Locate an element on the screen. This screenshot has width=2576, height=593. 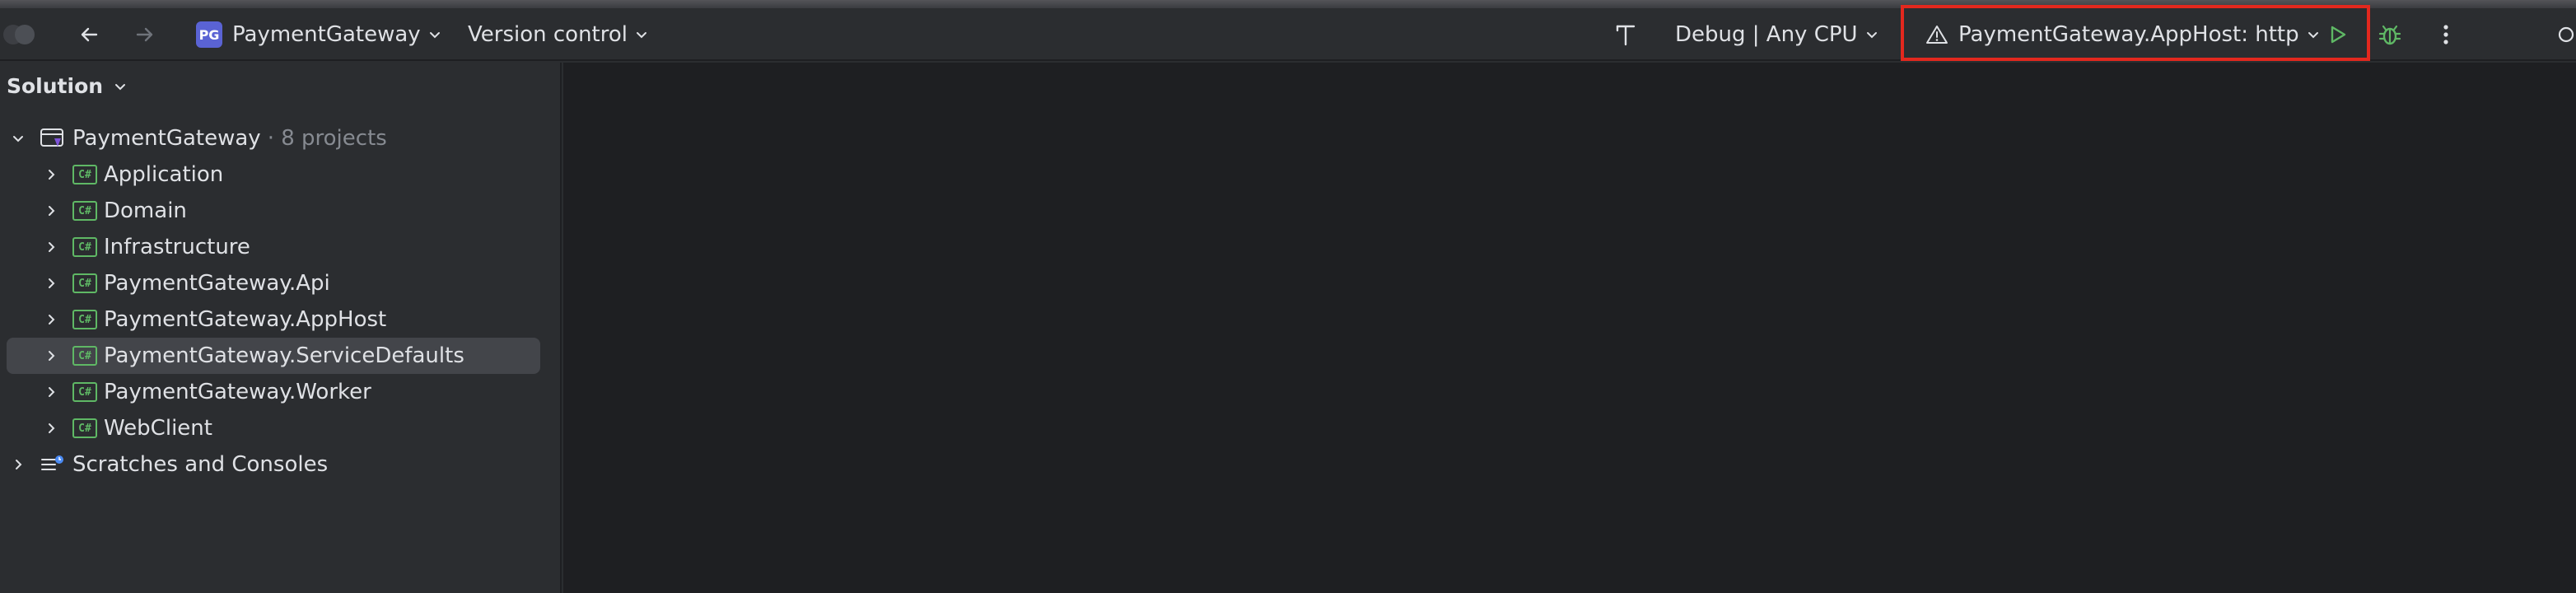
user-icon is located at coordinates (2564, 34).